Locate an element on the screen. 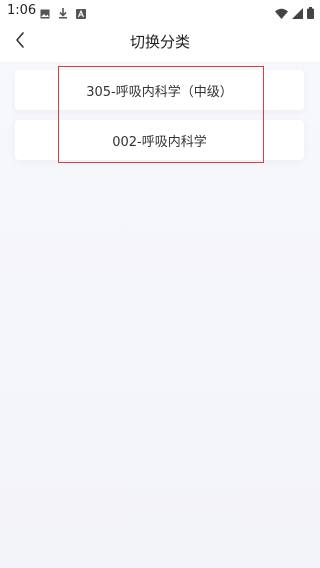  status-time: 1:06 is located at coordinates (22, 10).